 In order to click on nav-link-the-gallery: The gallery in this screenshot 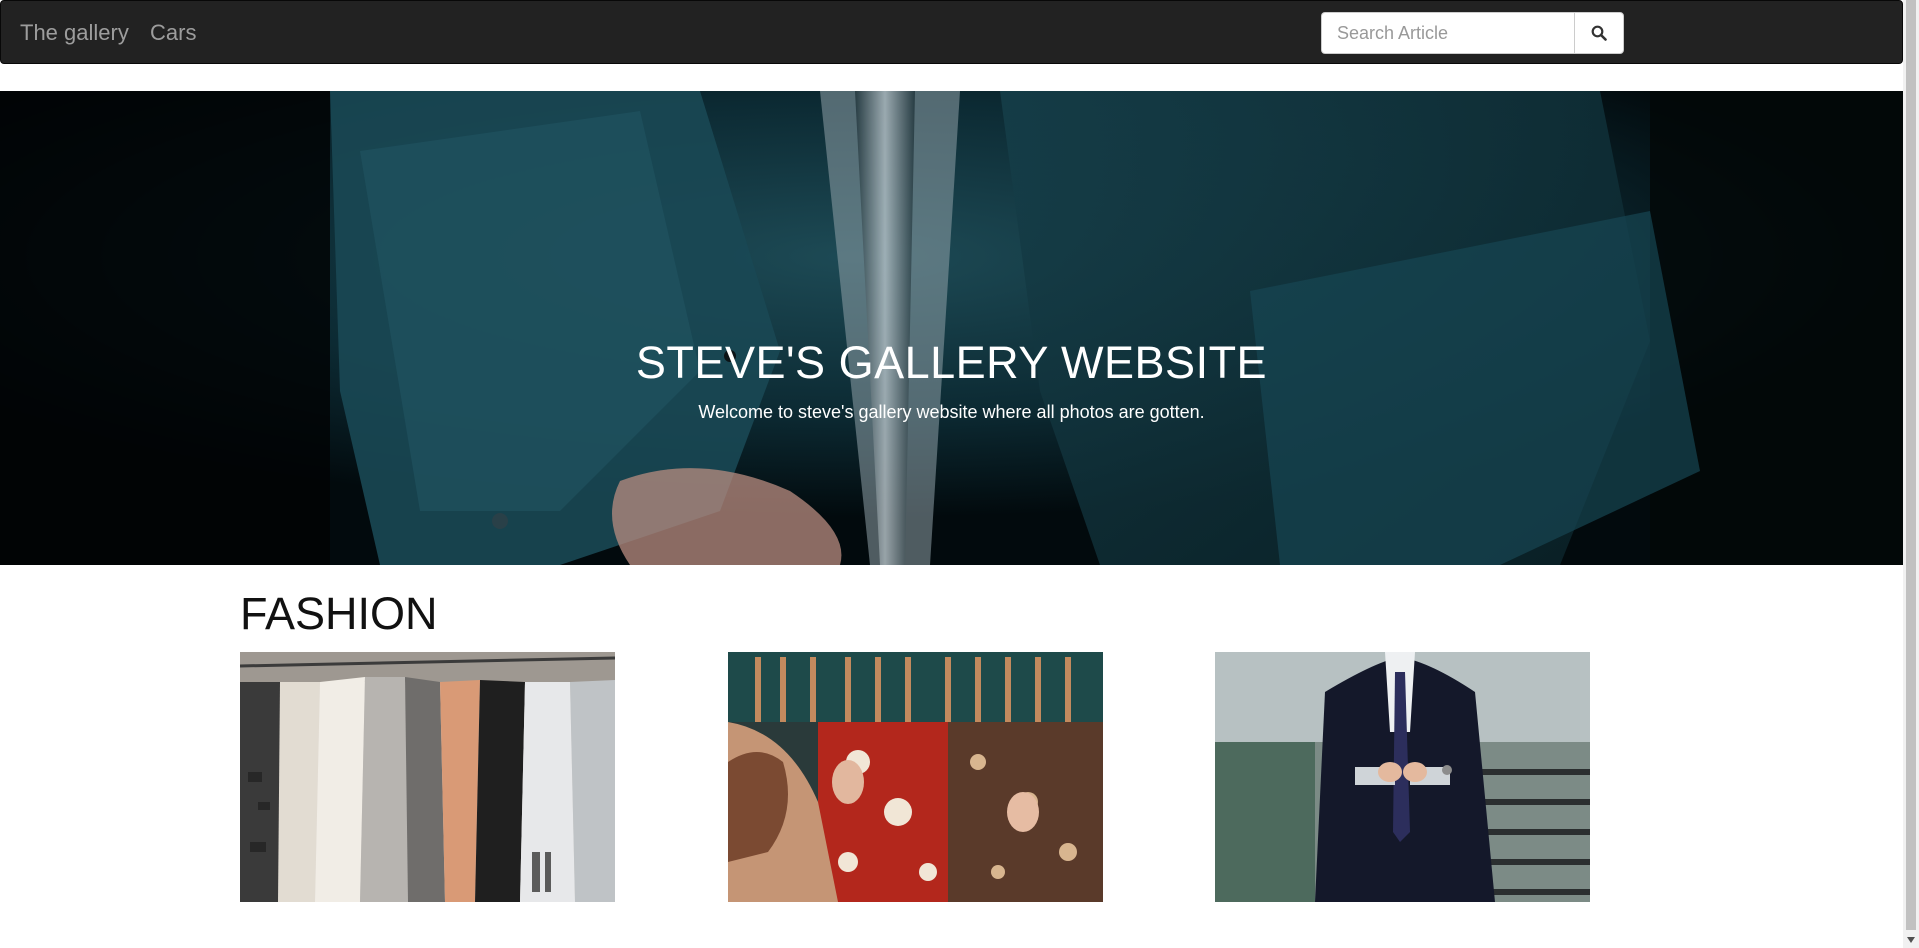, I will do `click(74, 33)`.